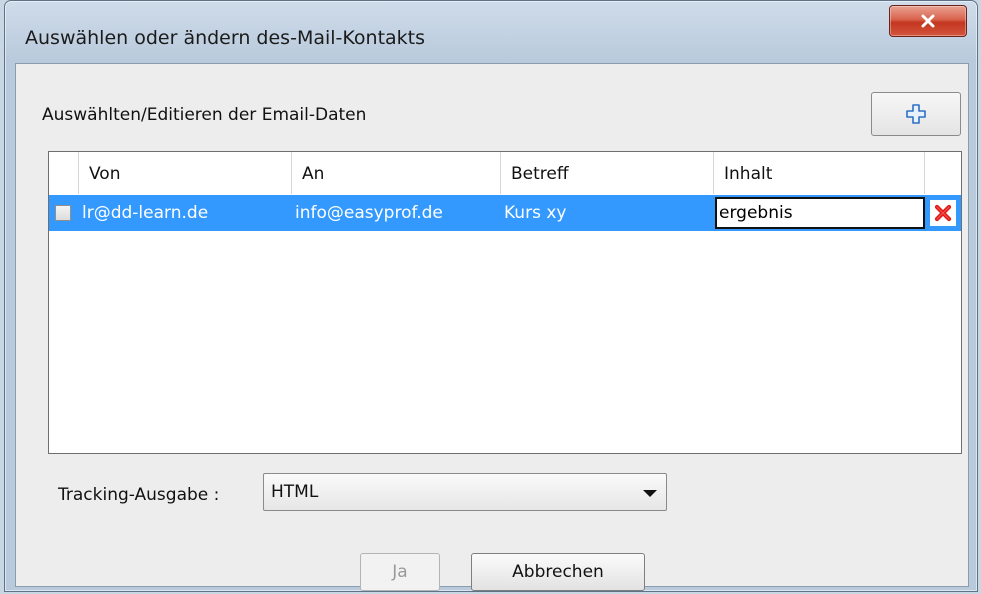 This screenshot has height=594, width=981. What do you see at coordinates (64, 173) in the screenshot?
I see `column-header-checkbox` at bounding box center [64, 173].